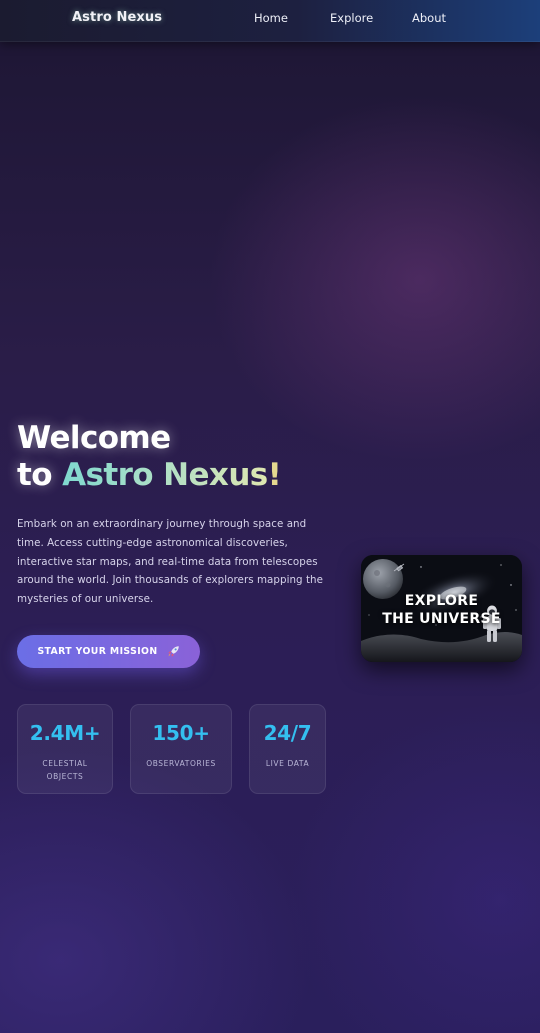  Describe the element at coordinates (165, 475) in the screenshot. I see `hero-title-highlight: Astro Nexus` at that location.